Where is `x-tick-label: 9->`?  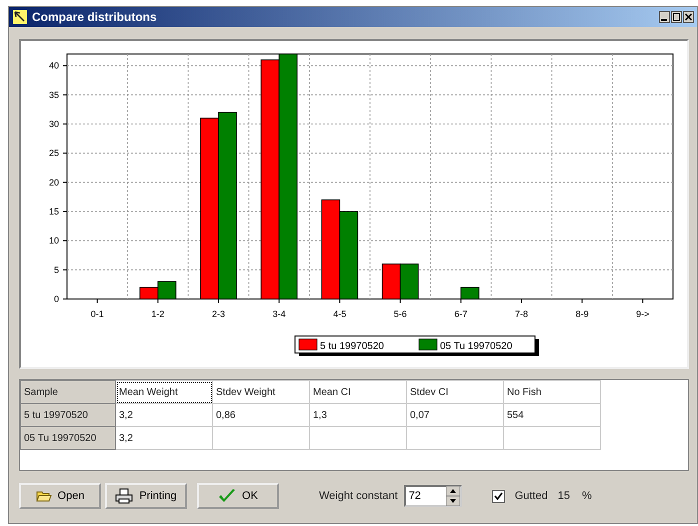
x-tick-label: 9-> is located at coordinates (643, 314).